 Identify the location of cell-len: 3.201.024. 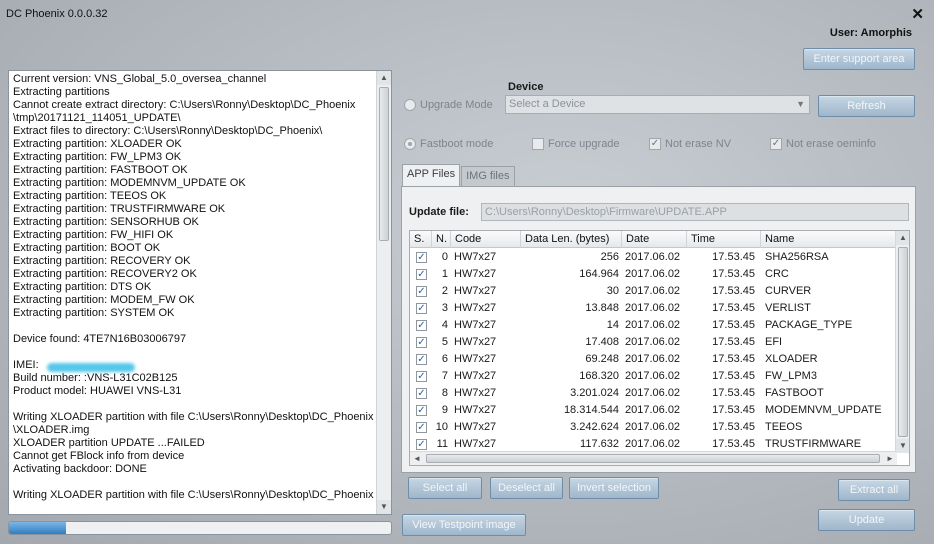
(594, 393).